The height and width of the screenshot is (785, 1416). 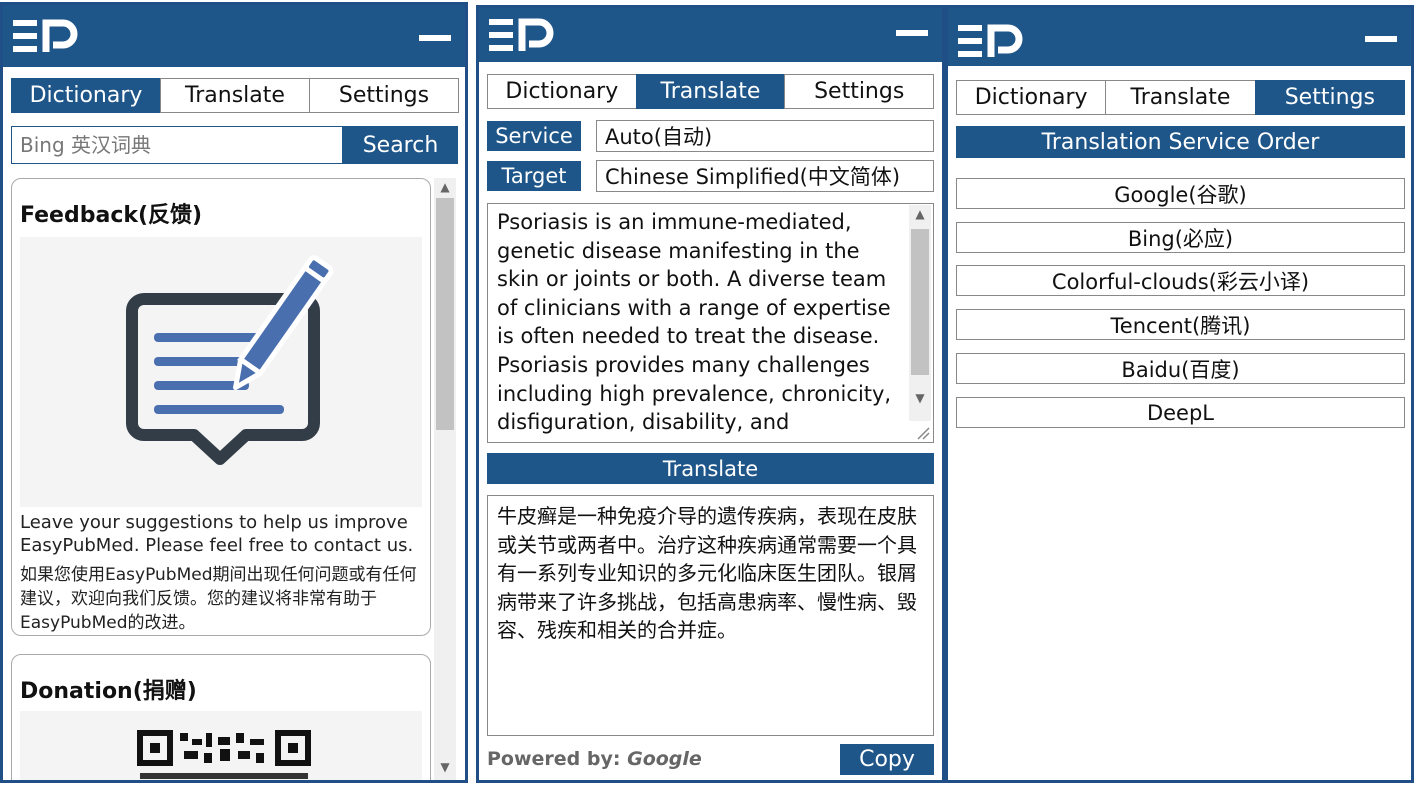 I want to click on donation-title: Donation(捐赠), so click(x=108, y=691).